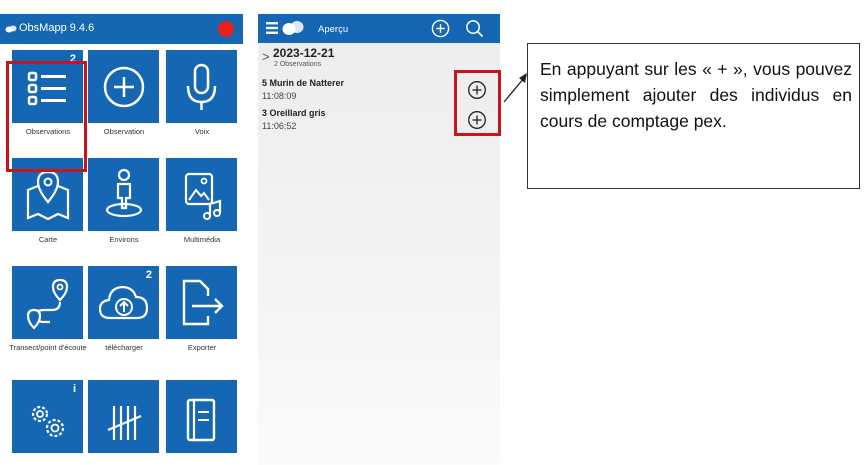 This screenshot has height=465, width=864. Describe the element at coordinates (477, 103) in the screenshot. I see `plus-buttons-highlight-box` at that location.